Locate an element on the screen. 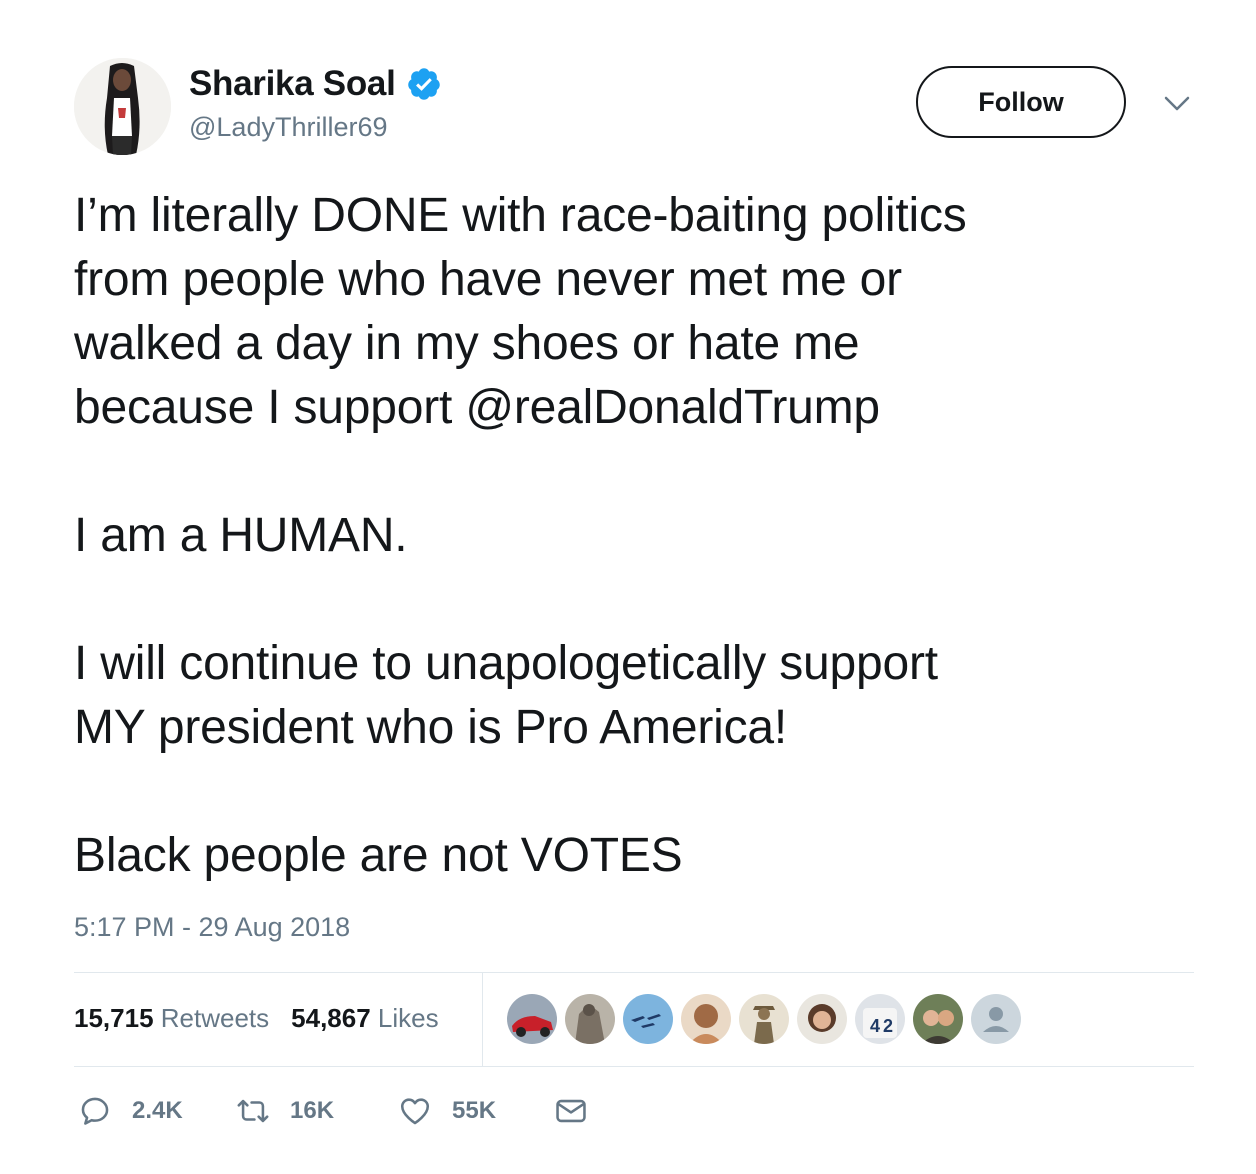  reply-count: 2.4K is located at coordinates (157, 1110).